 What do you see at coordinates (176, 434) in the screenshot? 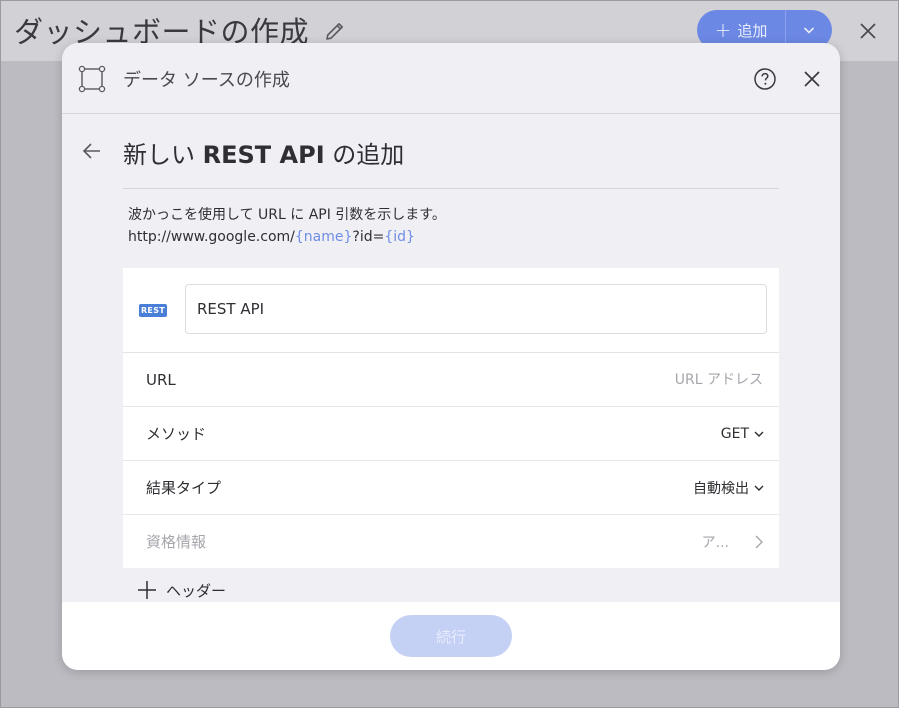
I see `method-label: メソッド` at bounding box center [176, 434].